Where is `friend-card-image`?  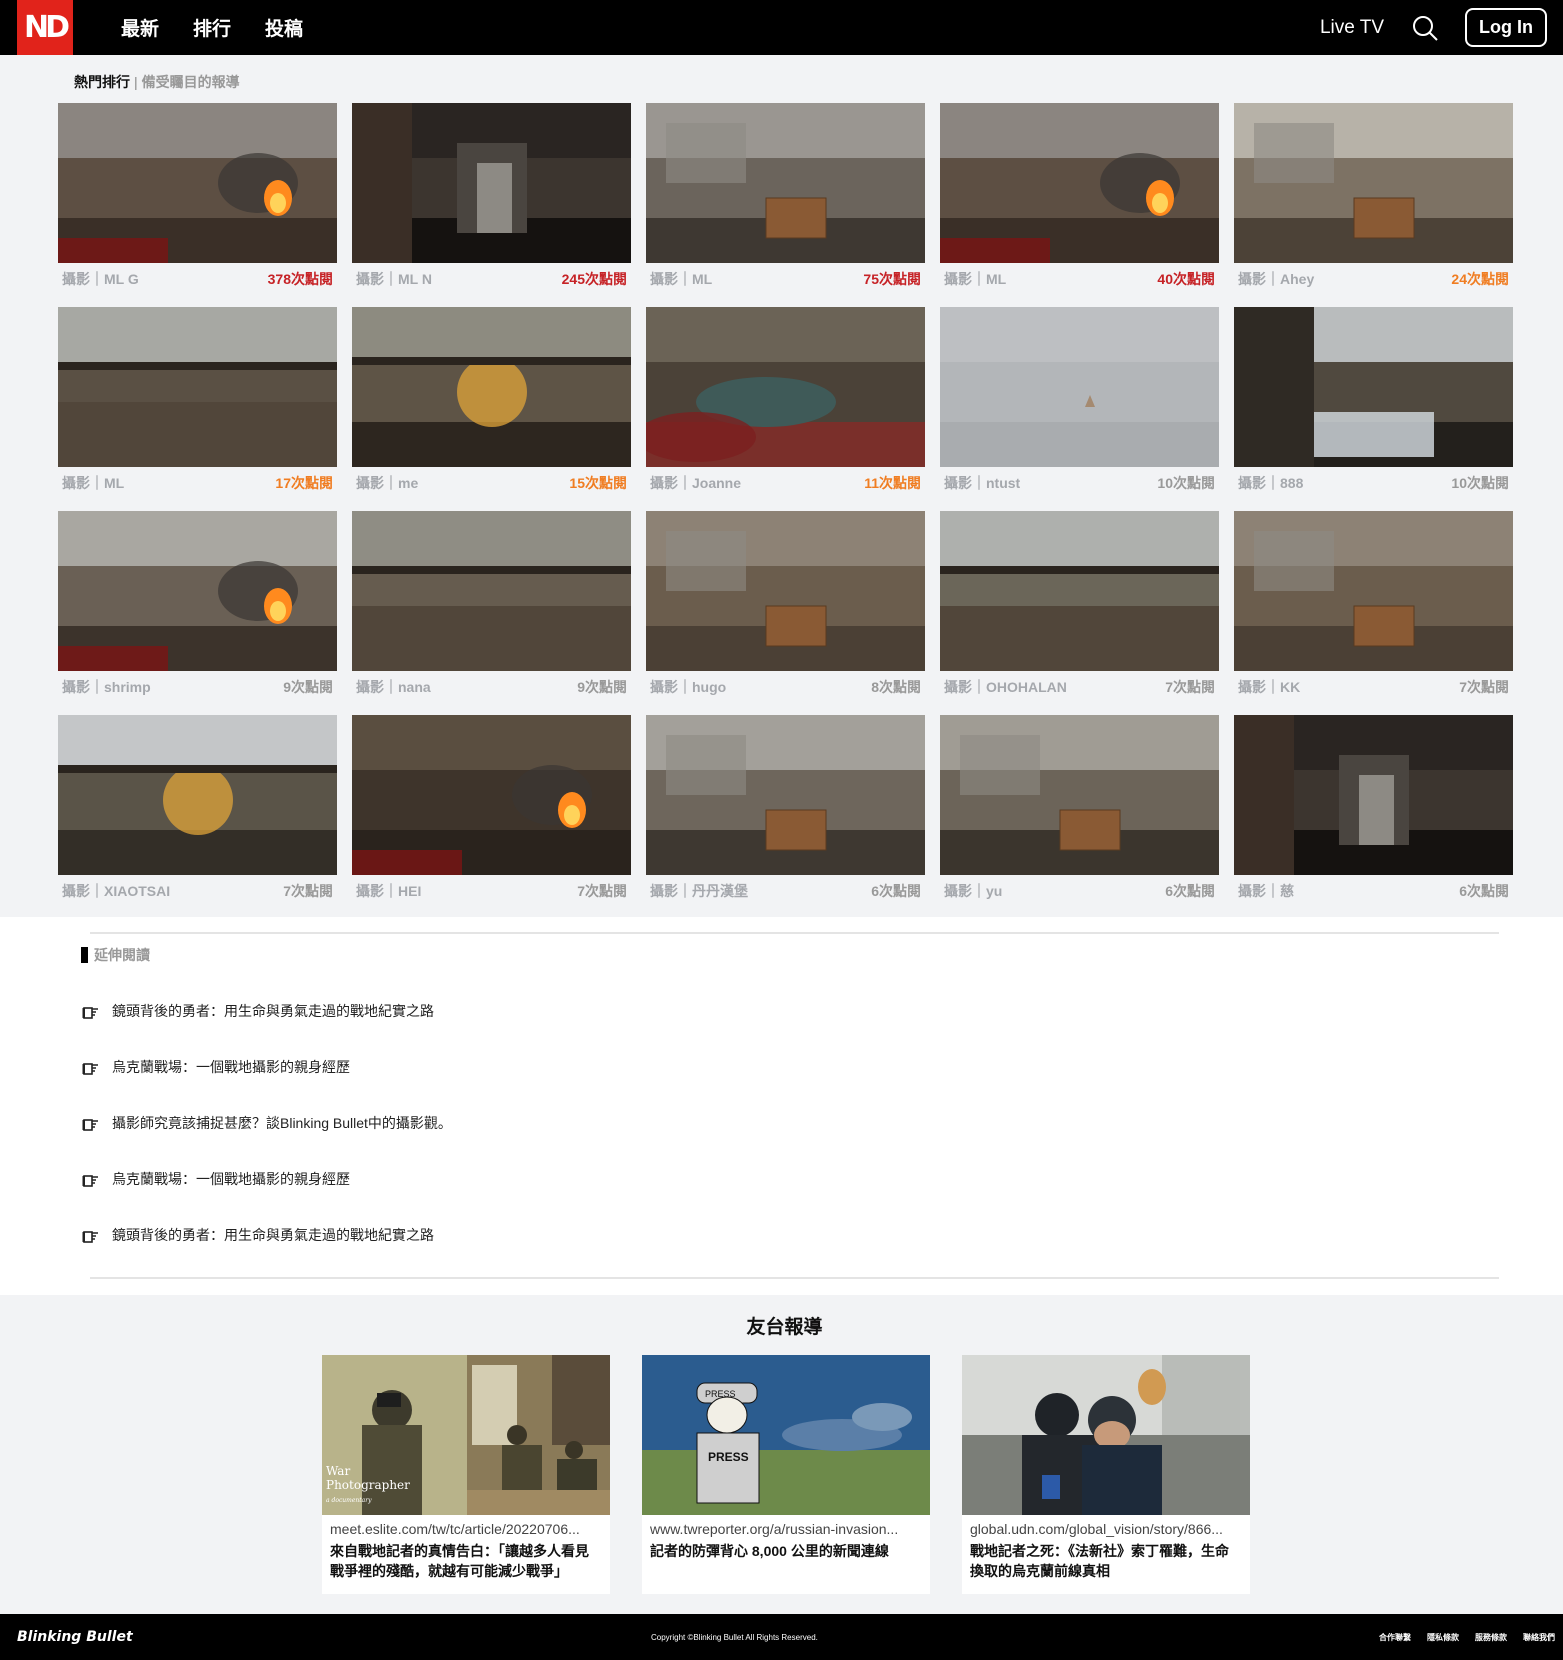 friend-card-image is located at coordinates (1106, 1435).